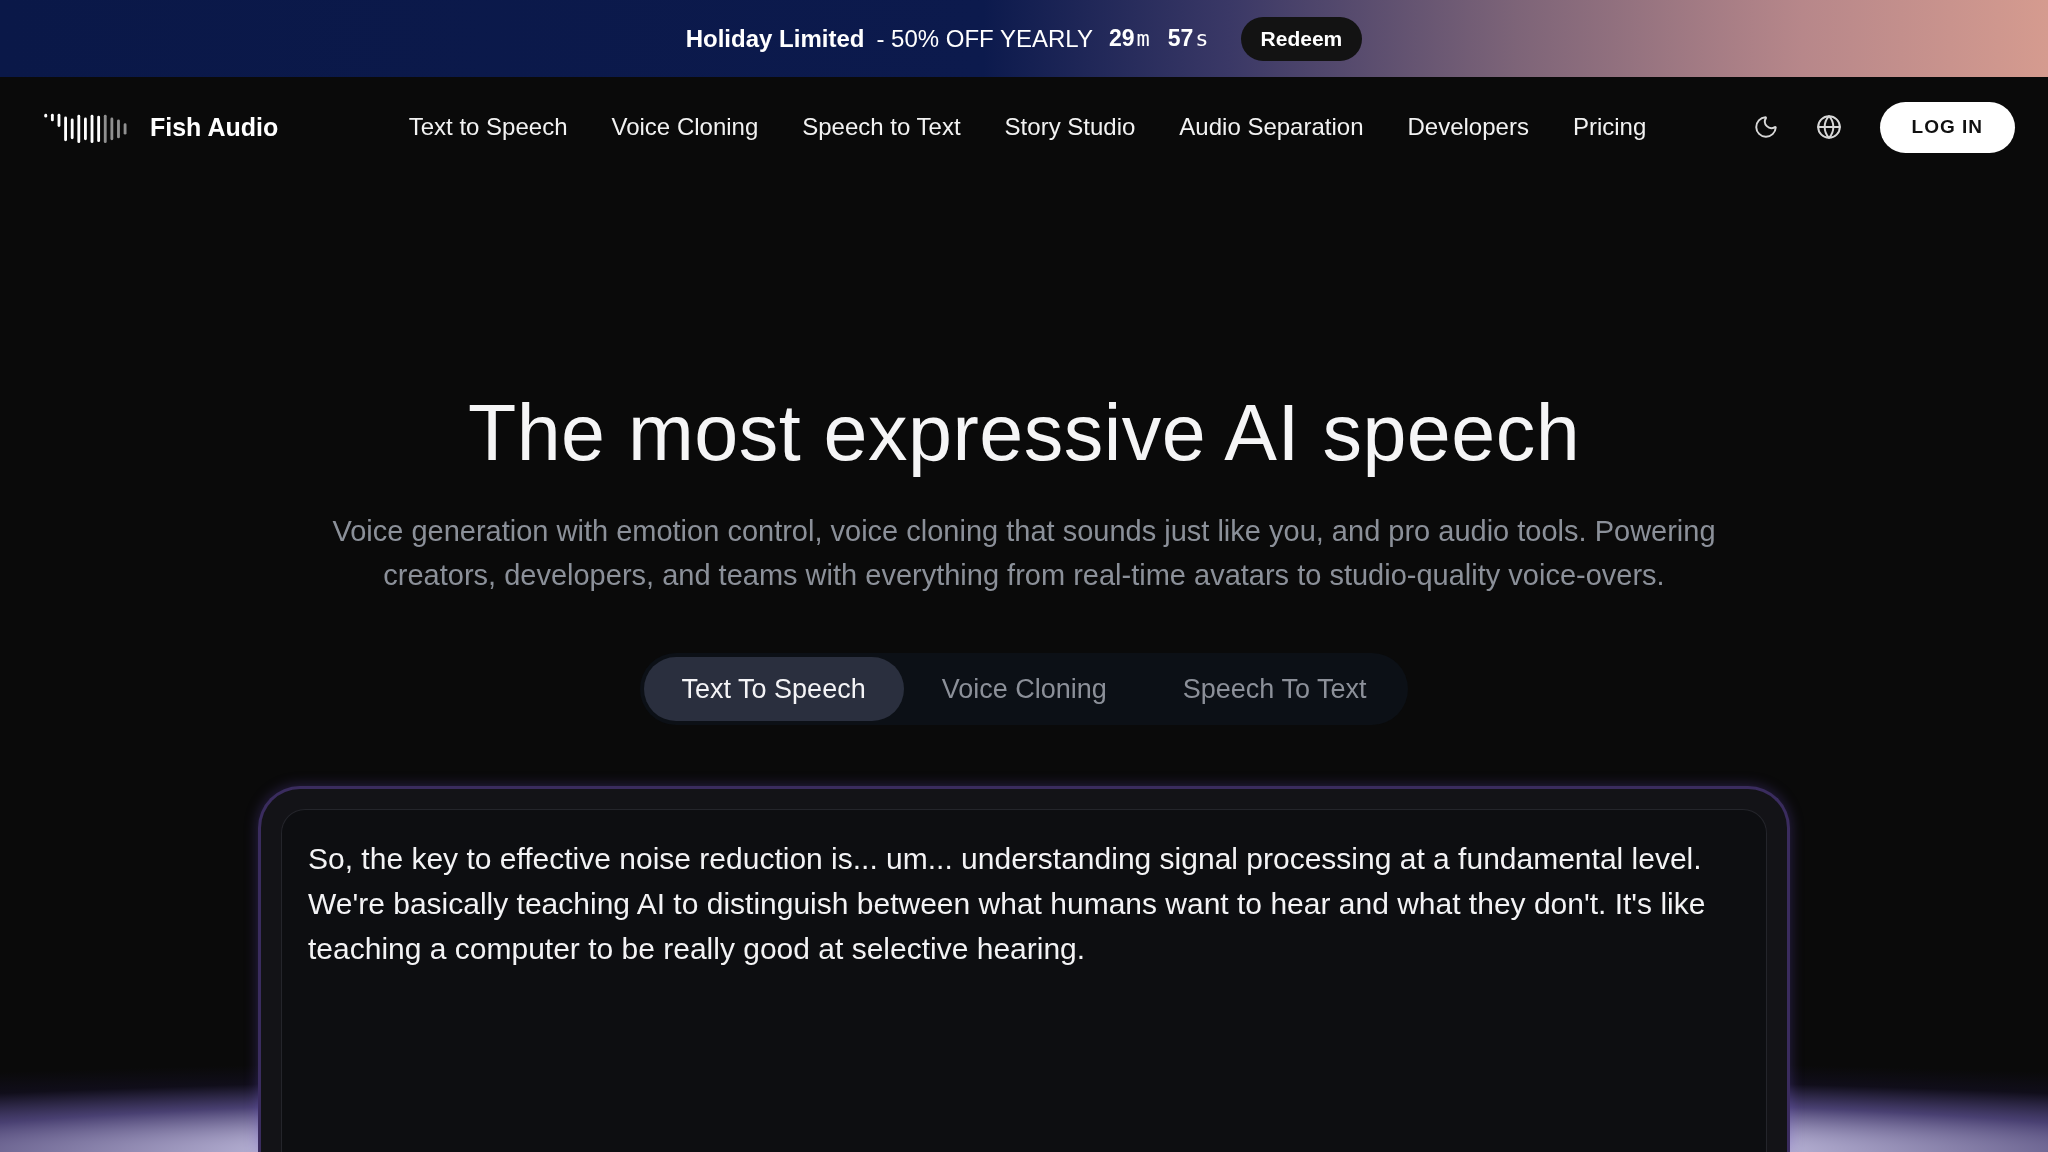 This screenshot has height=1152, width=2048. What do you see at coordinates (214, 127) in the screenshot?
I see `brand-name: Fish Audio` at bounding box center [214, 127].